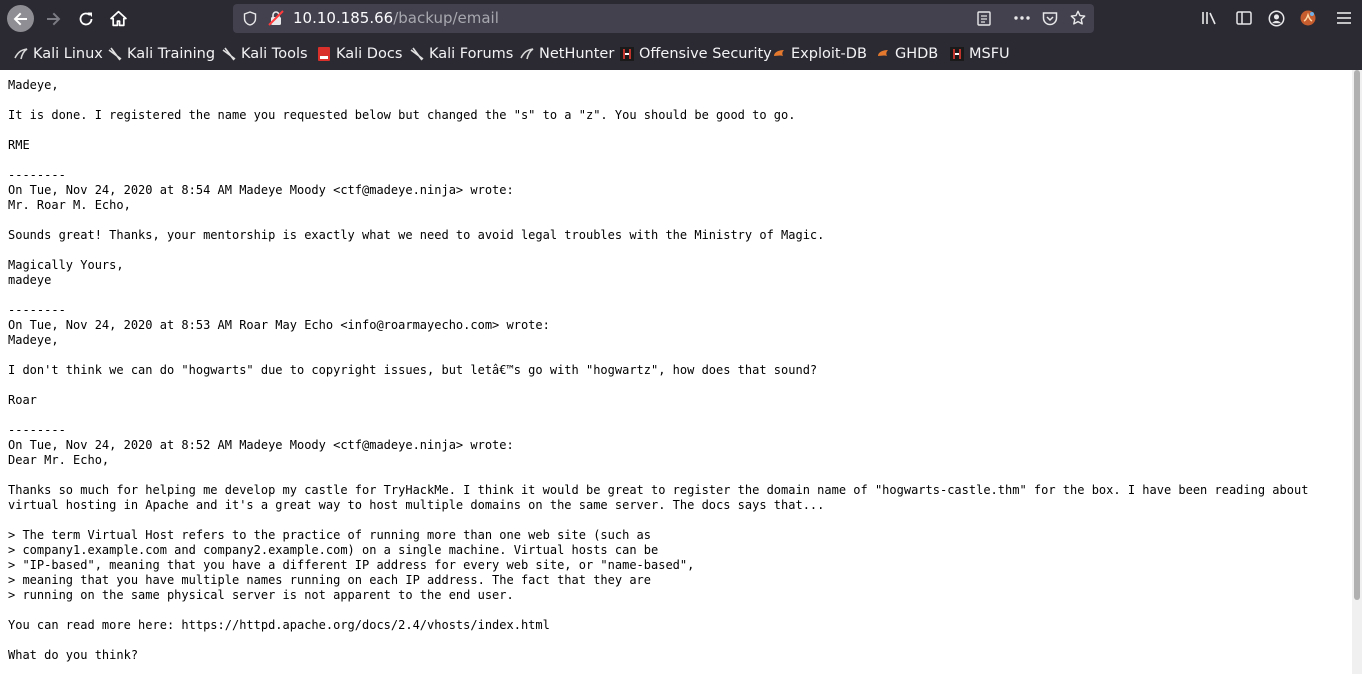 The image size is (1362, 674). I want to click on bookmark-label: Kali Tools, so click(274, 54).